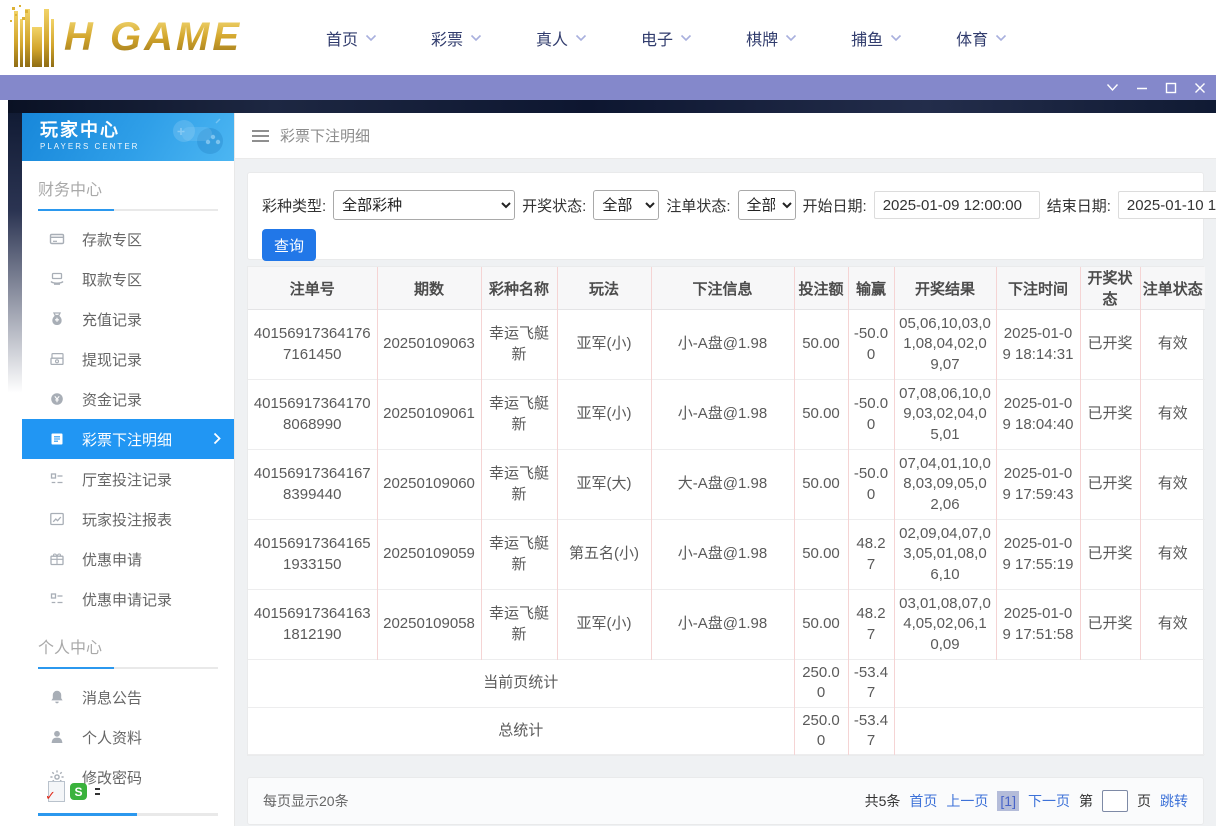  Describe the element at coordinates (126, 37) in the screenshot. I see `logo: H GAME` at that location.